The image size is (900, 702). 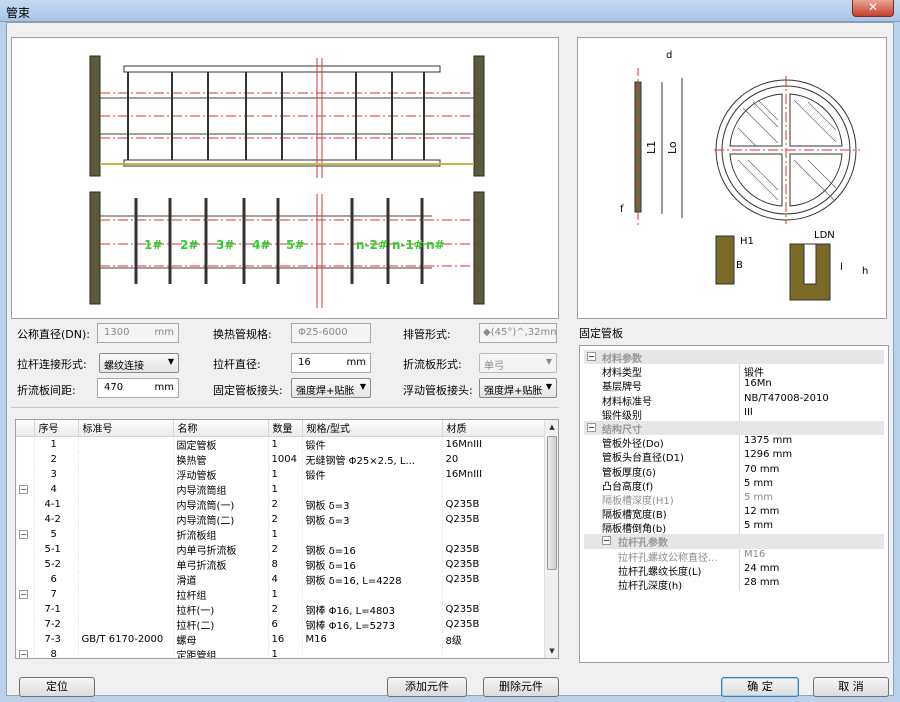 What do you see at coordinates (518, 388) in the screenshot?
I see `floating-tubesheet-joint-select: 强度焊+贴胀 ▼` at bounding box center [518, 388].